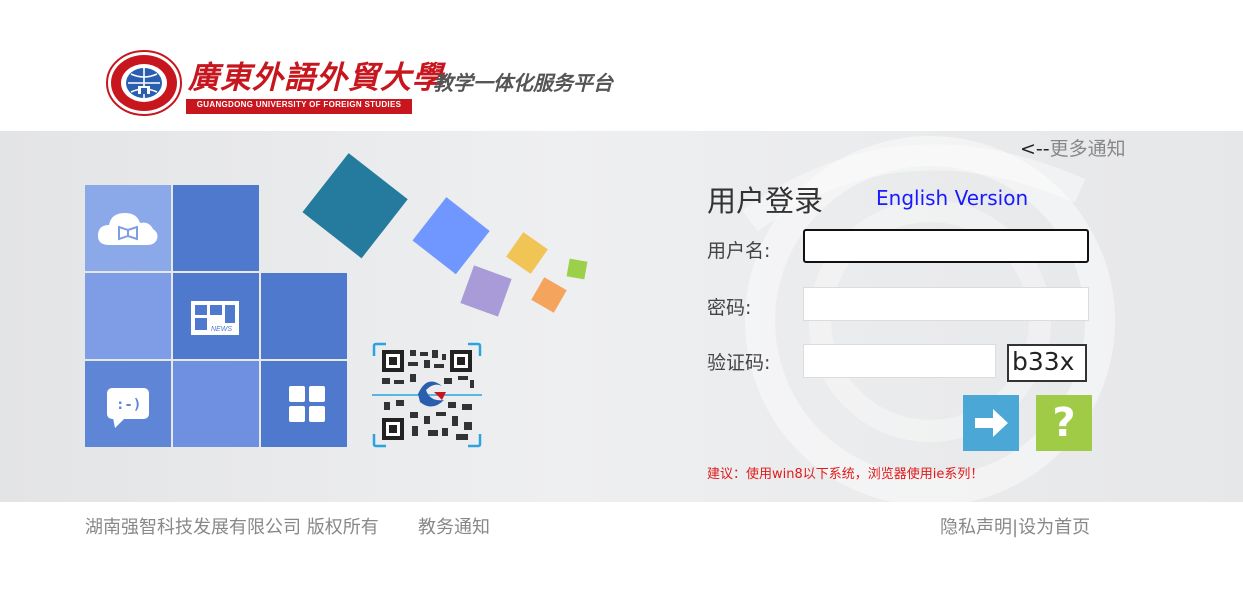 This screenshot has width=1243, height=602. I want to click on more-notice-link: <--更多通知, so click(1073, 147).